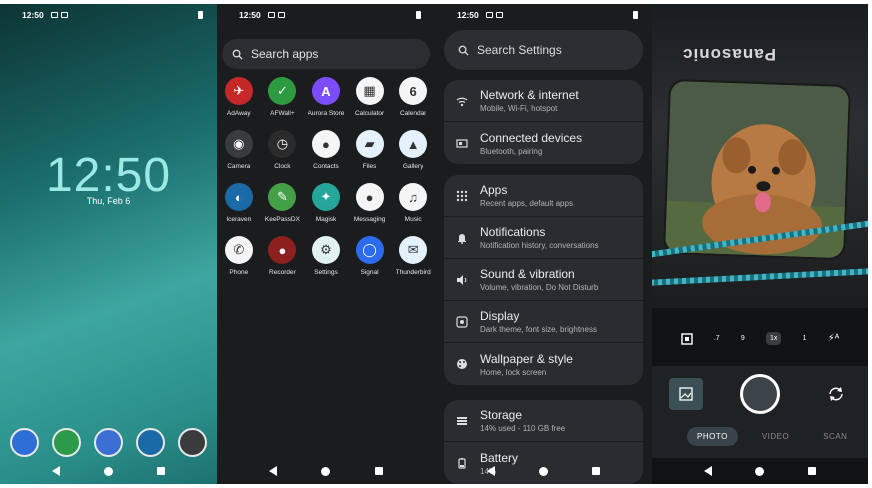  What do you see at coordinates (543, 50) in the screenshot?
I see `search-settings-input: Search Settings` at bounding box center [543, 50].